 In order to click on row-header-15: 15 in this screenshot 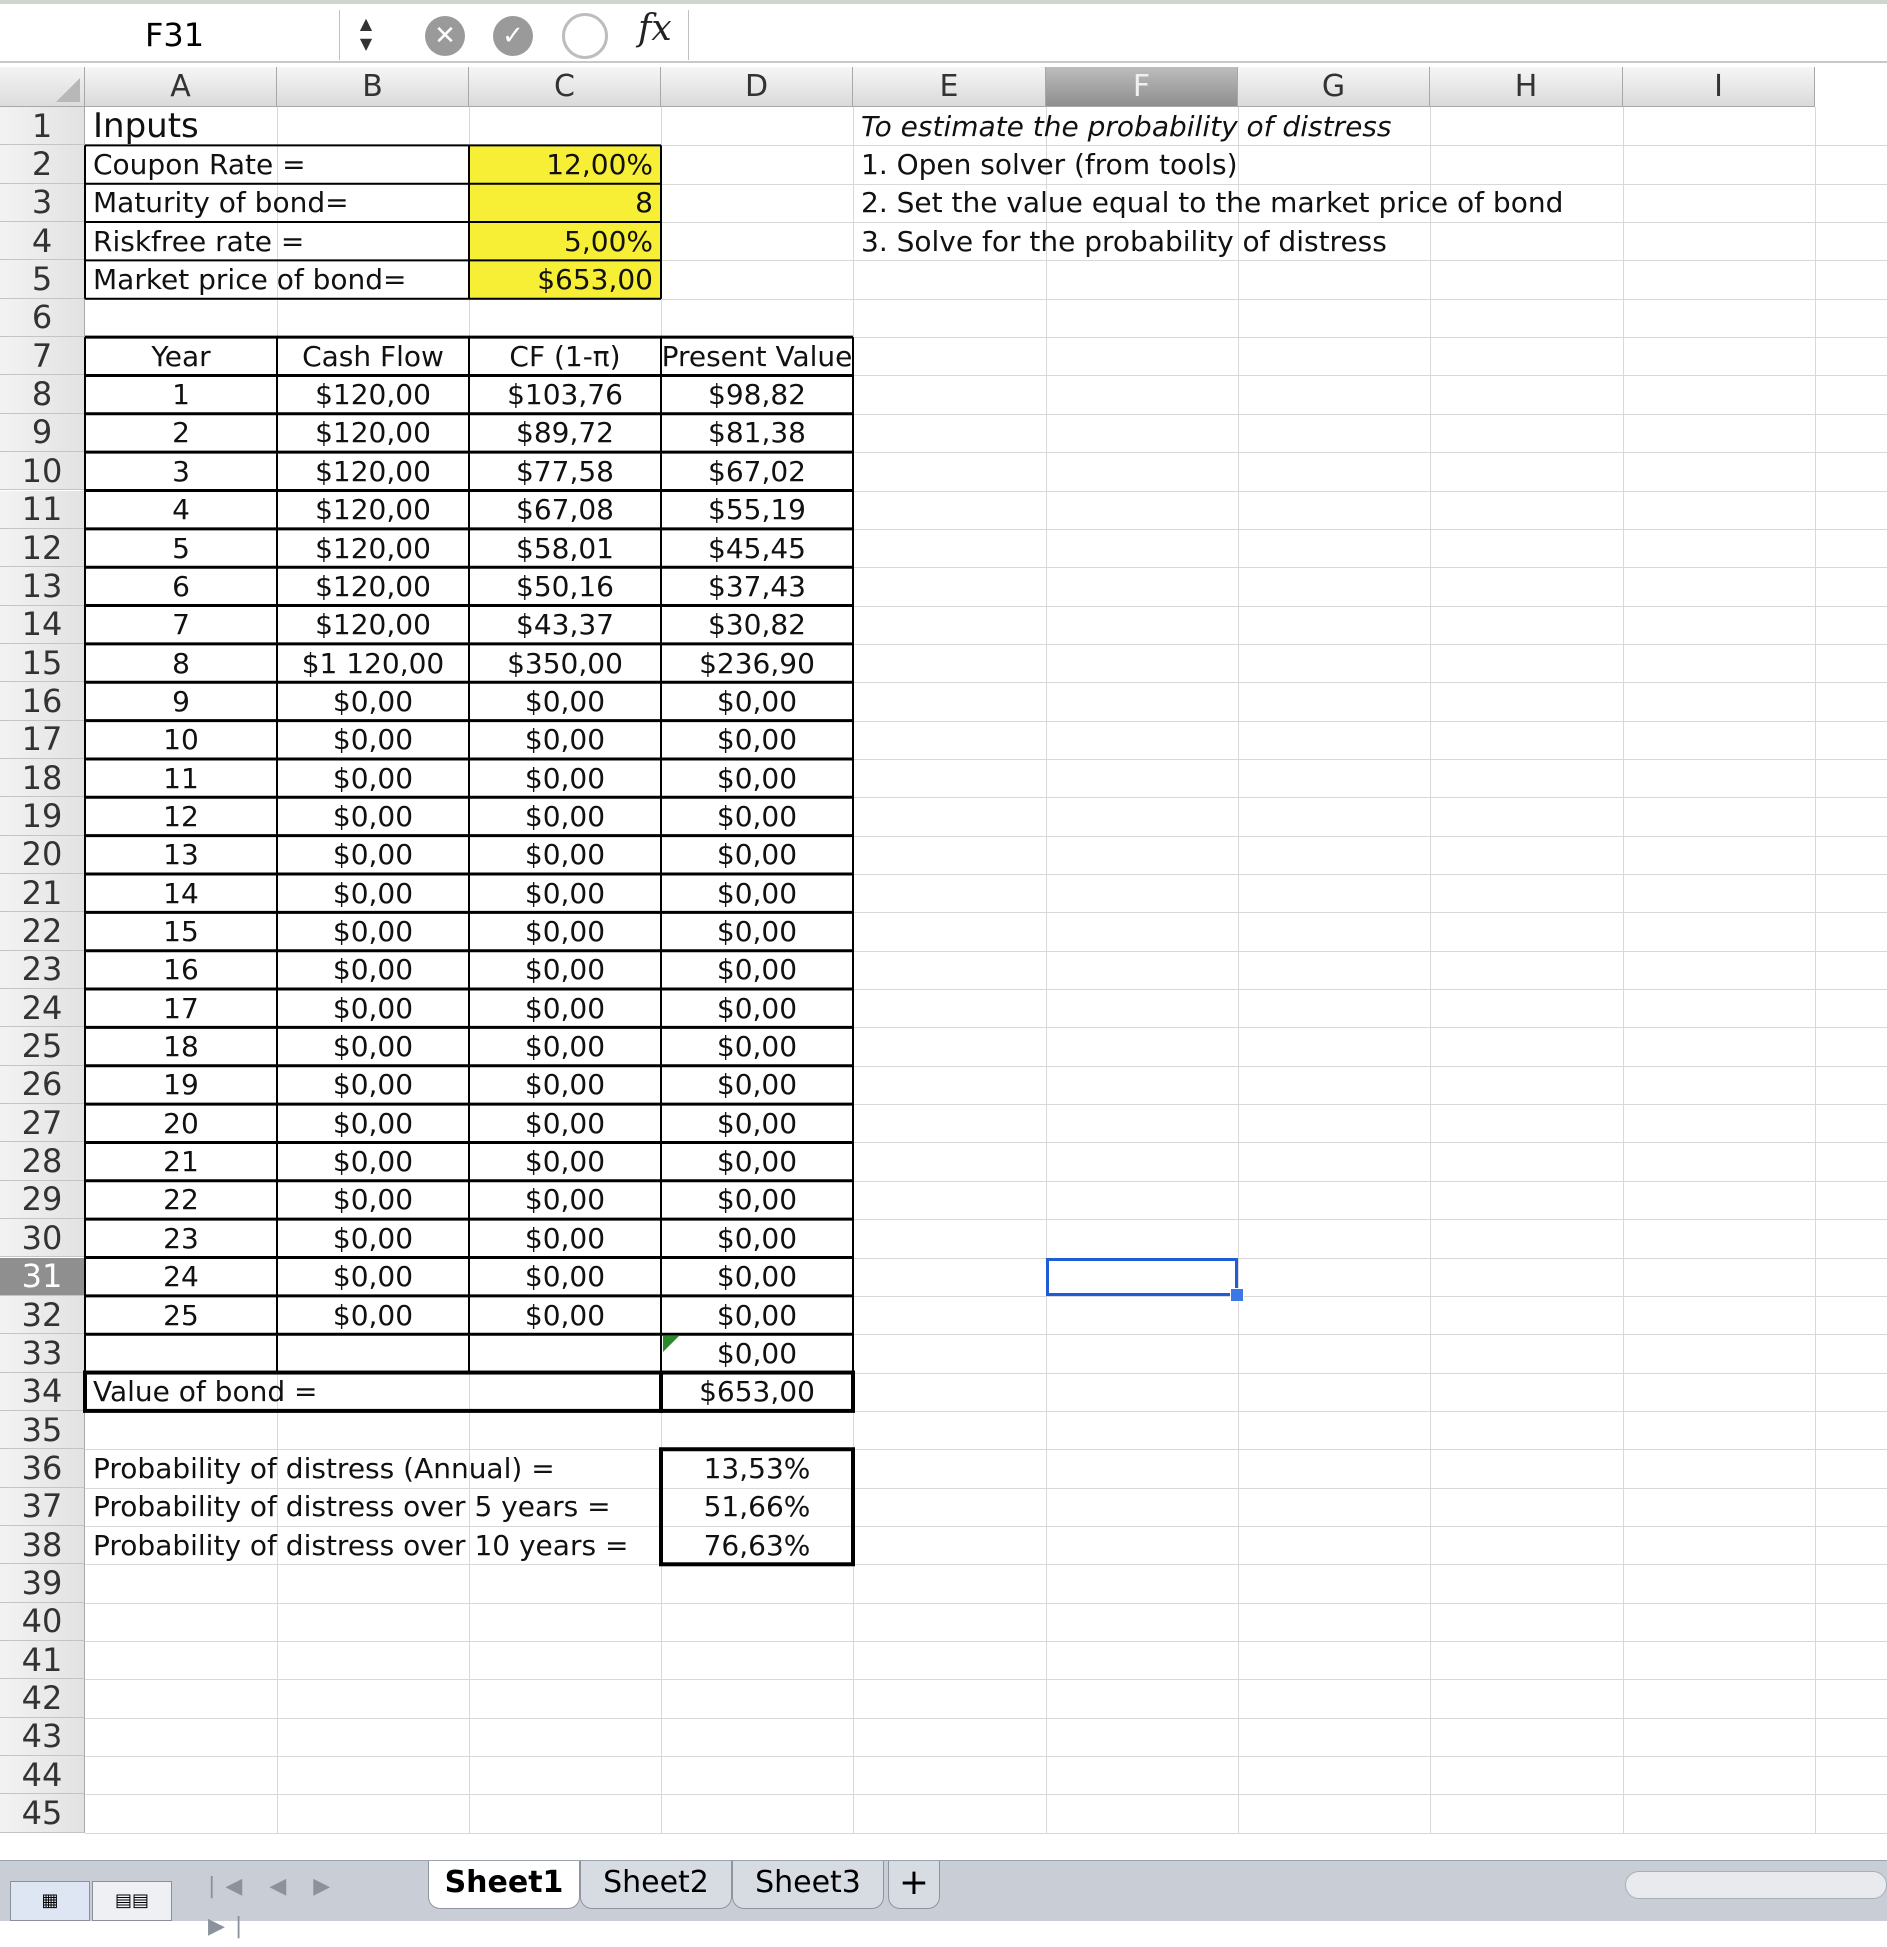, I will do `click(42, 663)`.